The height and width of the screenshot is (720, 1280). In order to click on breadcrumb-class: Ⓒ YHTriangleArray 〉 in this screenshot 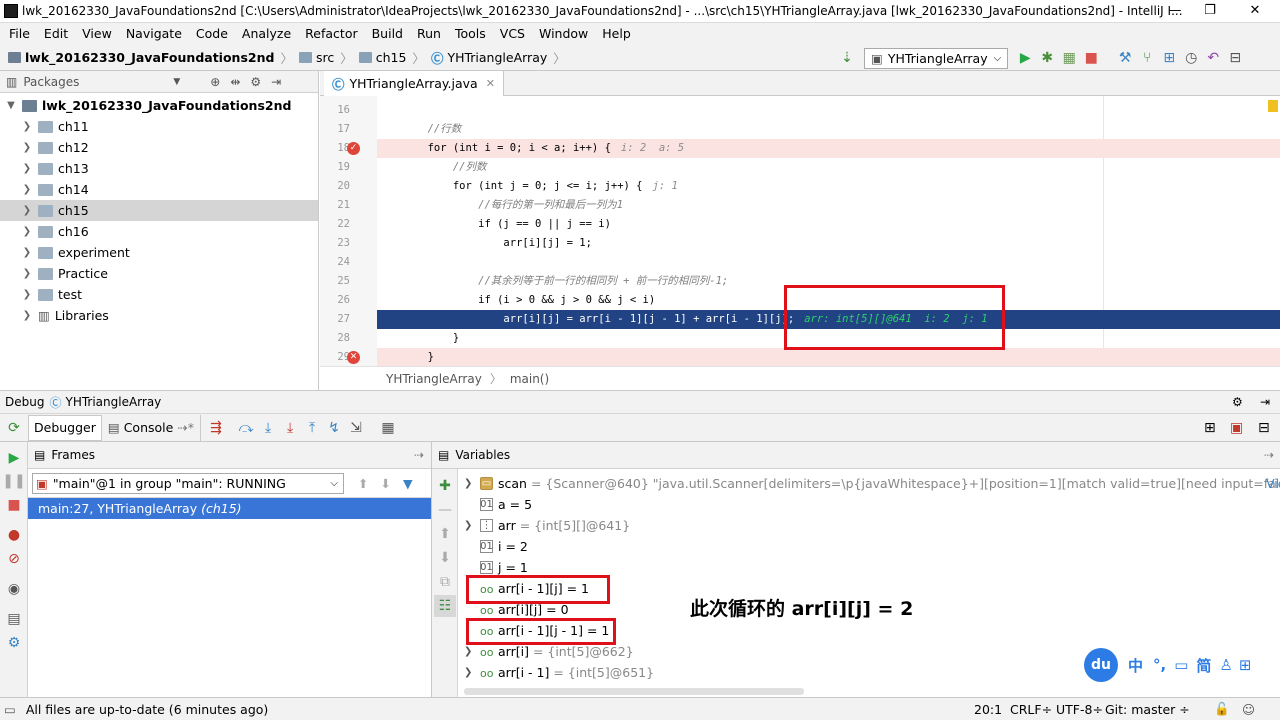, I will do `click(498, 57)`.